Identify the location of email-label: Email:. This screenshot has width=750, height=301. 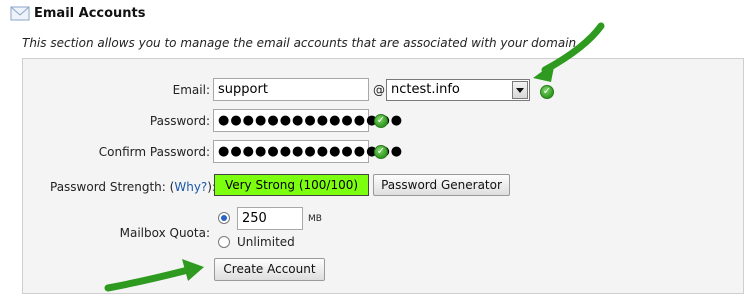
(191, 90).